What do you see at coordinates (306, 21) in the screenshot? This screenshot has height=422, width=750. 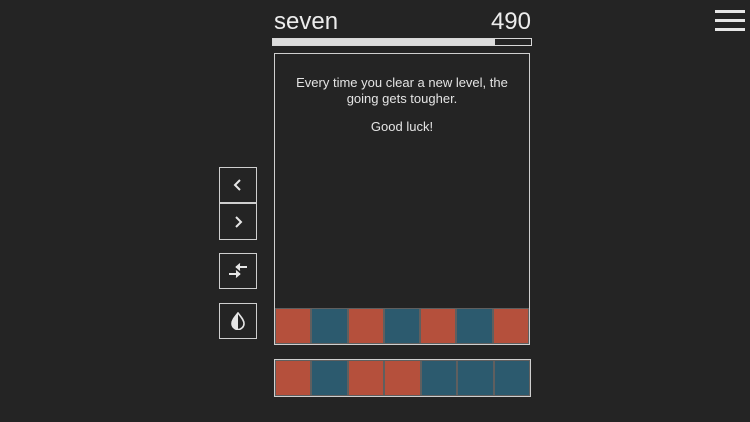 I see `level-name: seven` at bounding box center [306, 21].